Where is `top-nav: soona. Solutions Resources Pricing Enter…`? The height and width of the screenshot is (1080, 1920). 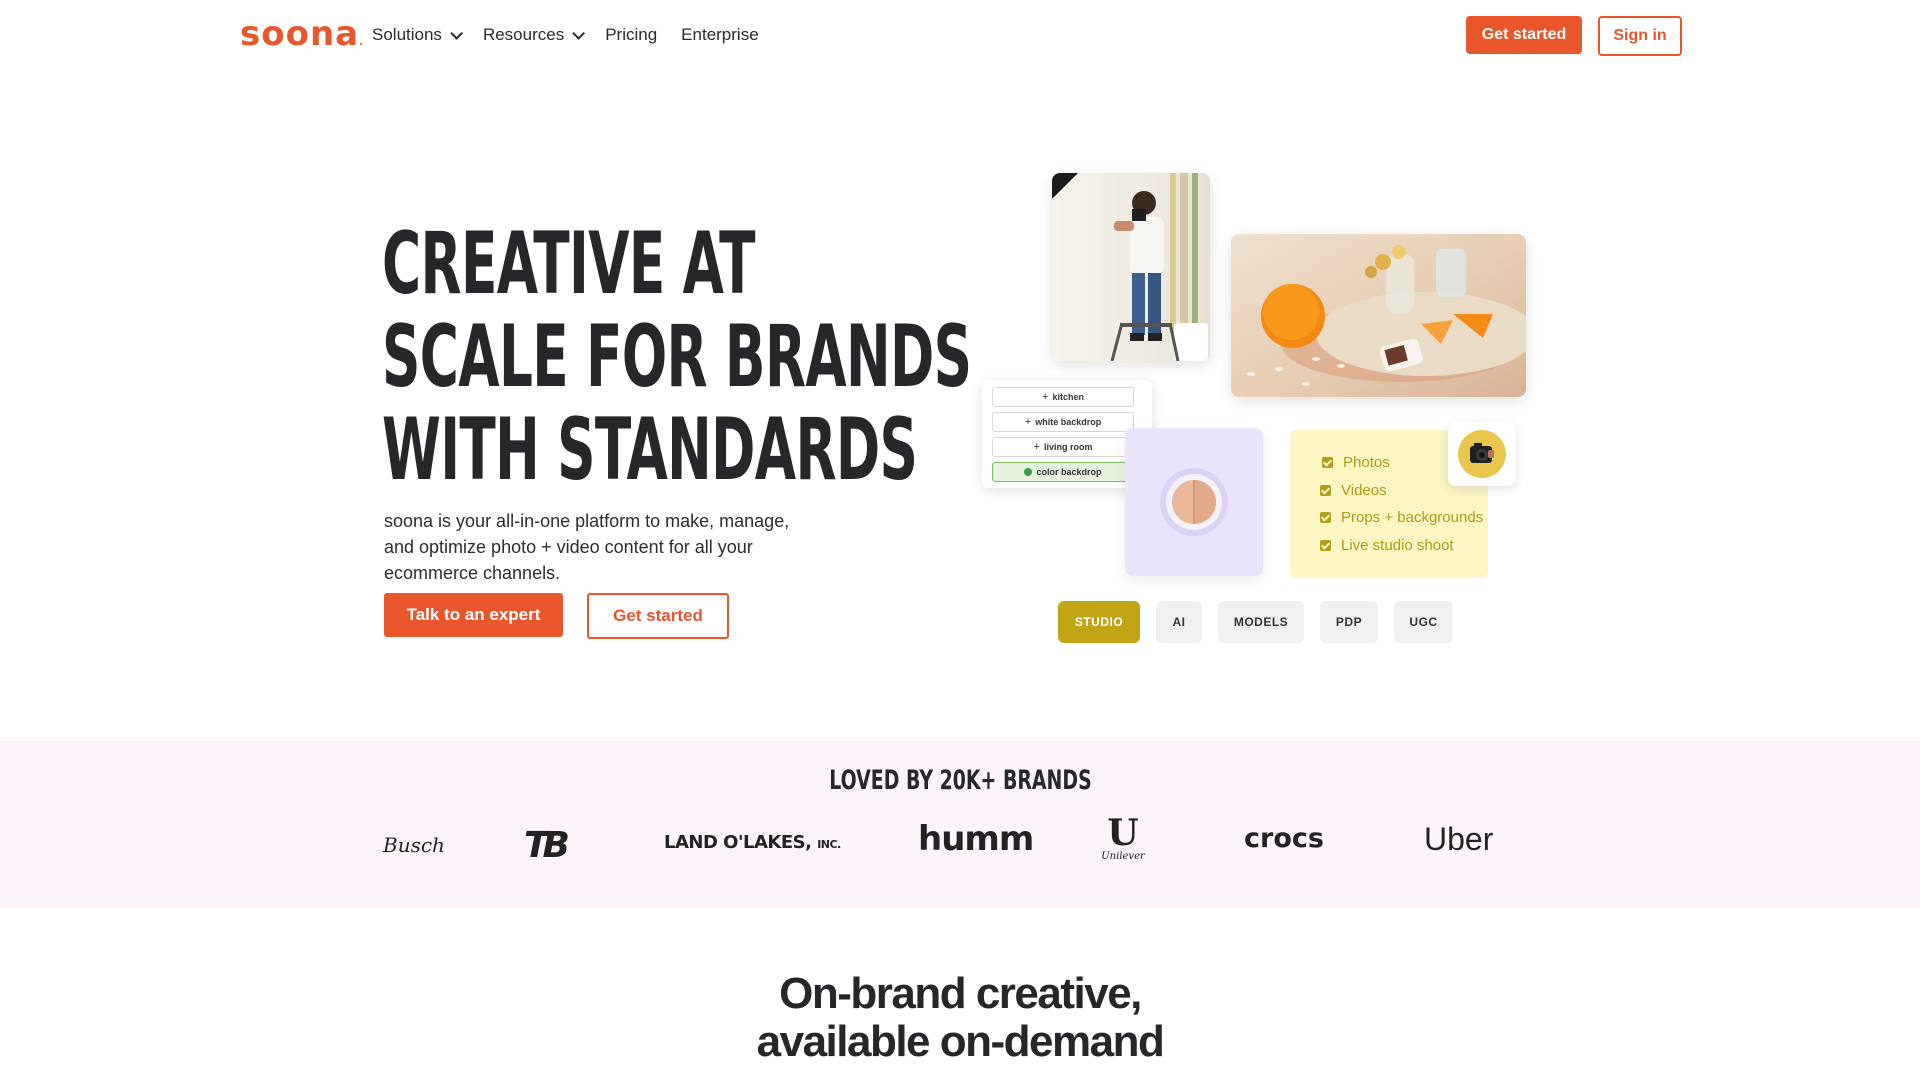
top-nav: soona. Solutions Resources Pricing Enter… is located at coordinates (960, 36).